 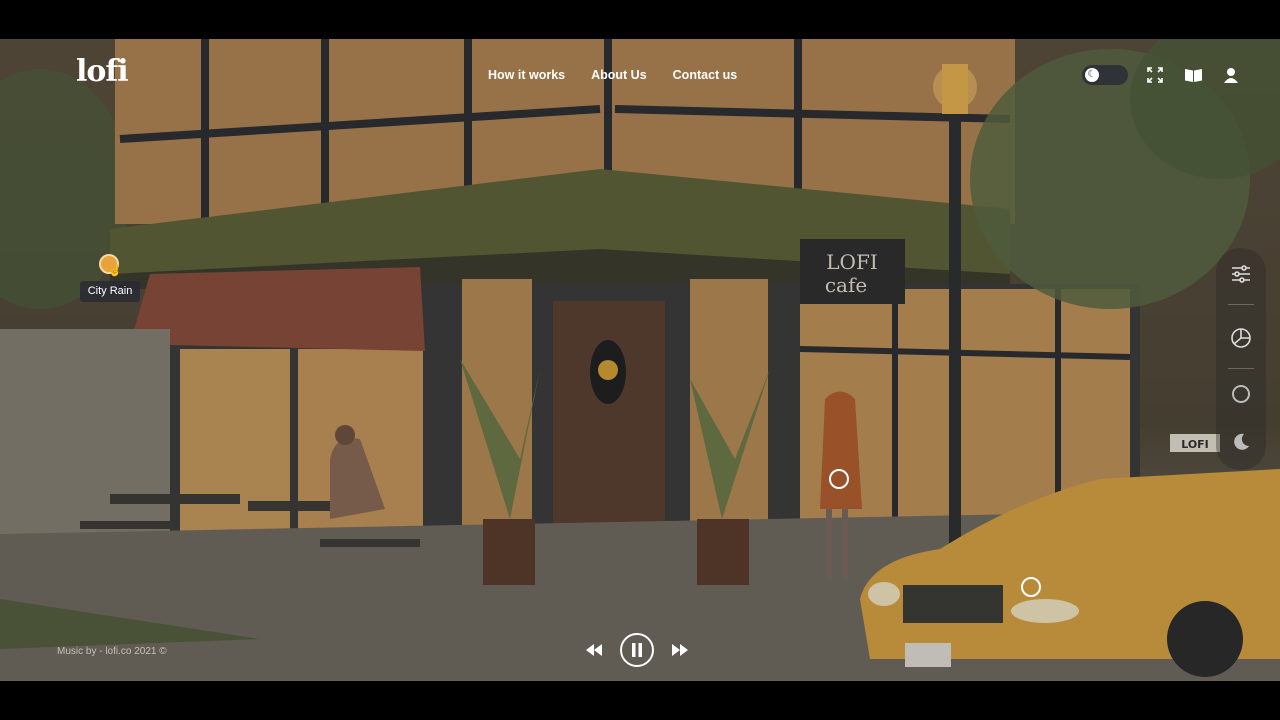 What do you see at coordinates (640, 700) in the screenshot?
I see `letterbox-bottom` at bounding box center [640, 700].